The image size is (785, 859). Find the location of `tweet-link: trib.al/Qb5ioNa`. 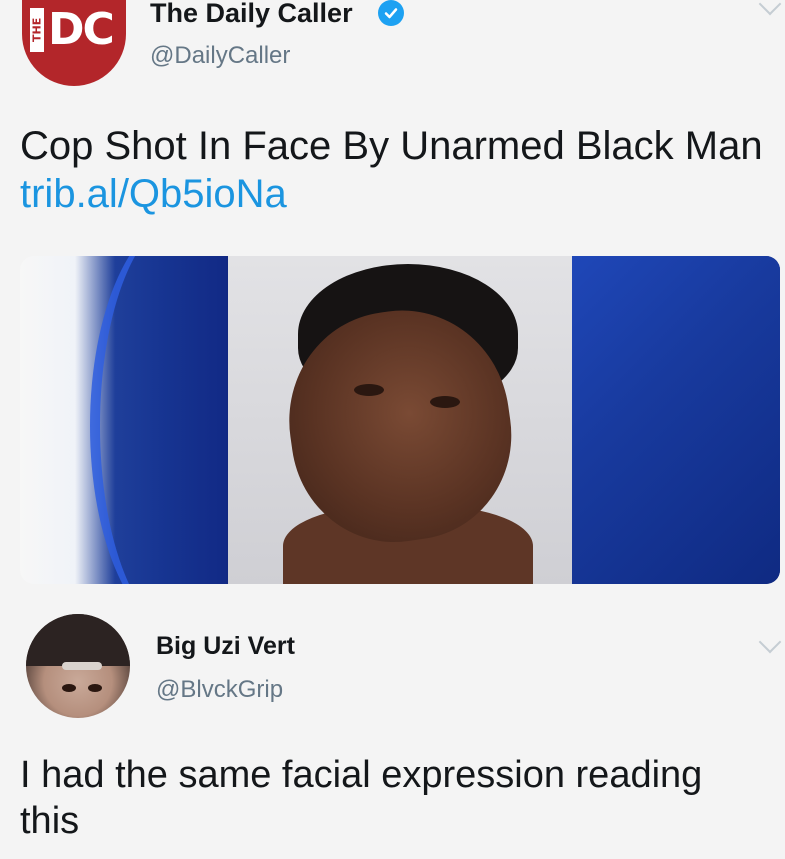

tweet-link: trib.al/Qb5ioNa is located at coordinates (153, 194).